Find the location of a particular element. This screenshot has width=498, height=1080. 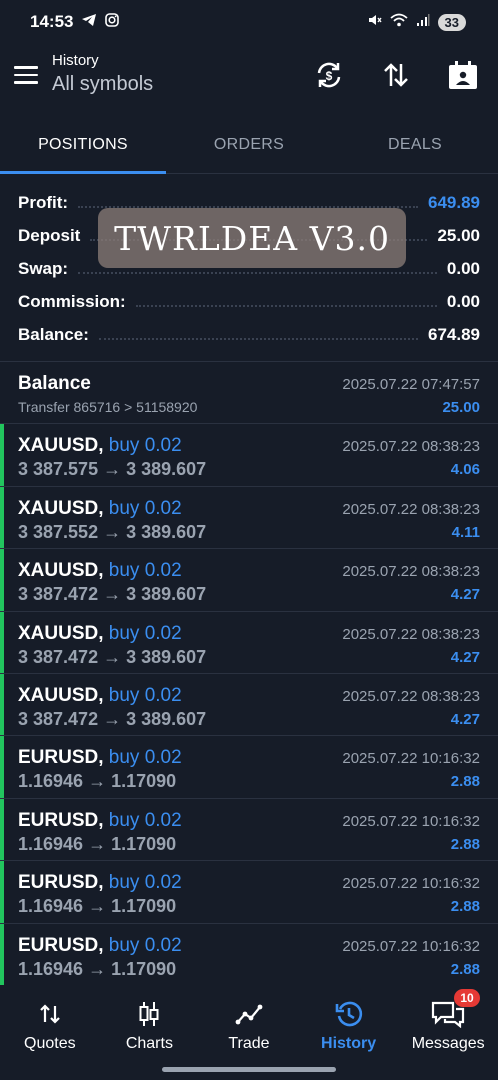

tab-deals: DEALS is located at coordinates (415, 144).